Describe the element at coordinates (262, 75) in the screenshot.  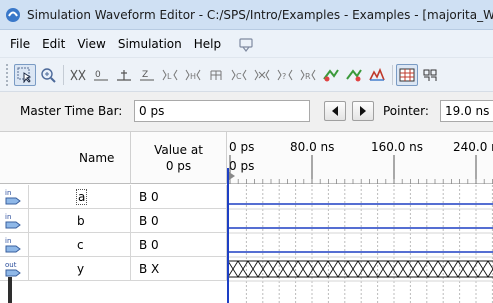
I see `weak-unknown-icon` at that location.